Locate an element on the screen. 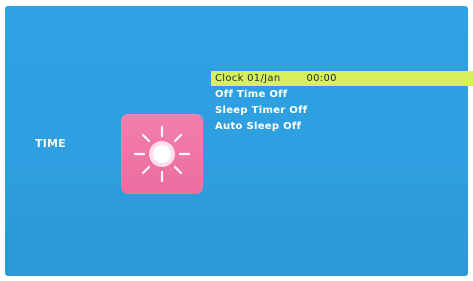 The image size is (473, 281). time-icon-tile is located at coordinates (162, 154).